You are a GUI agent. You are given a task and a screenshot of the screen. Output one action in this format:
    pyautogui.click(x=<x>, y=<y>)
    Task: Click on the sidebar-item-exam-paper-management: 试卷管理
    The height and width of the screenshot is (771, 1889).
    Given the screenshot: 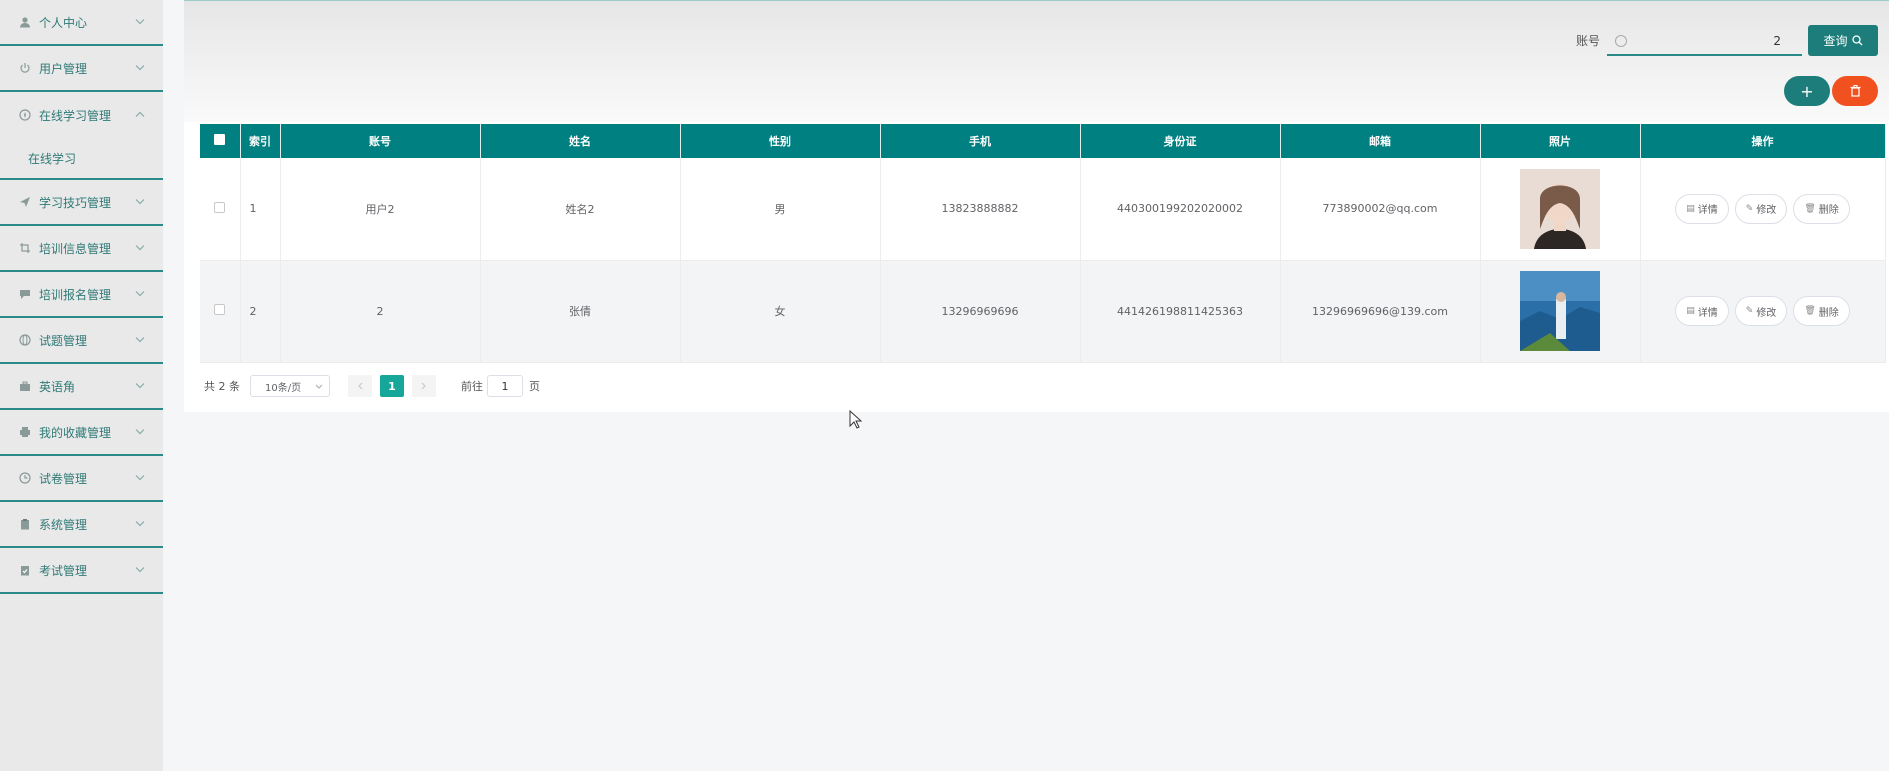 What is the action you would take?
    pyautogui.click(x=81, y=479)
    